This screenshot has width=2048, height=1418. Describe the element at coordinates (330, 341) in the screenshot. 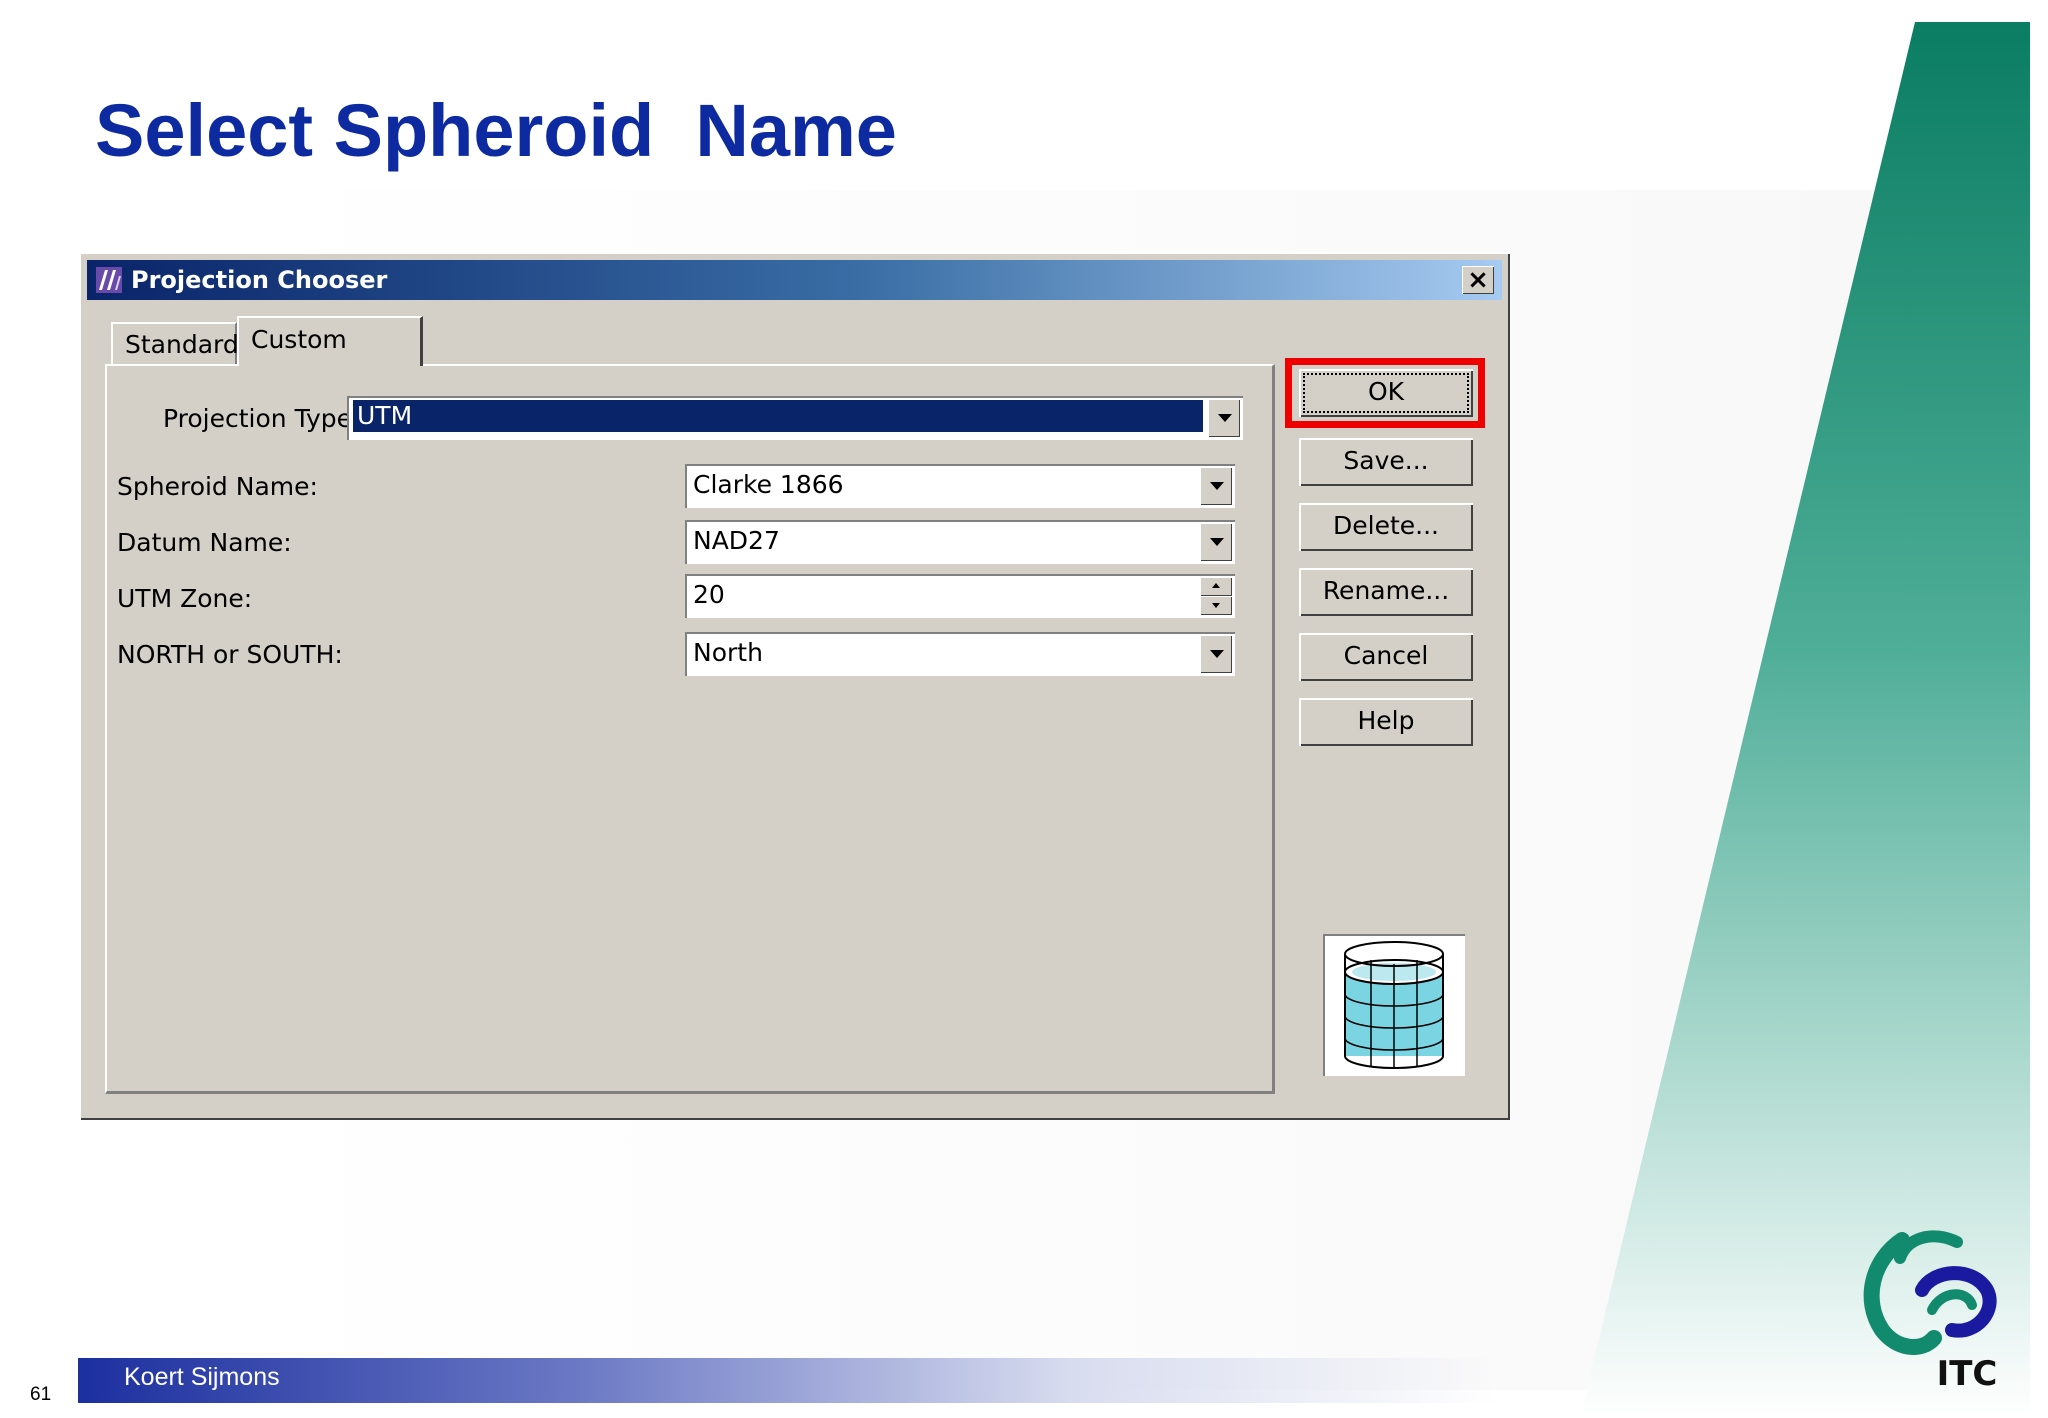

I see `tab-custom: Custom` at that location.